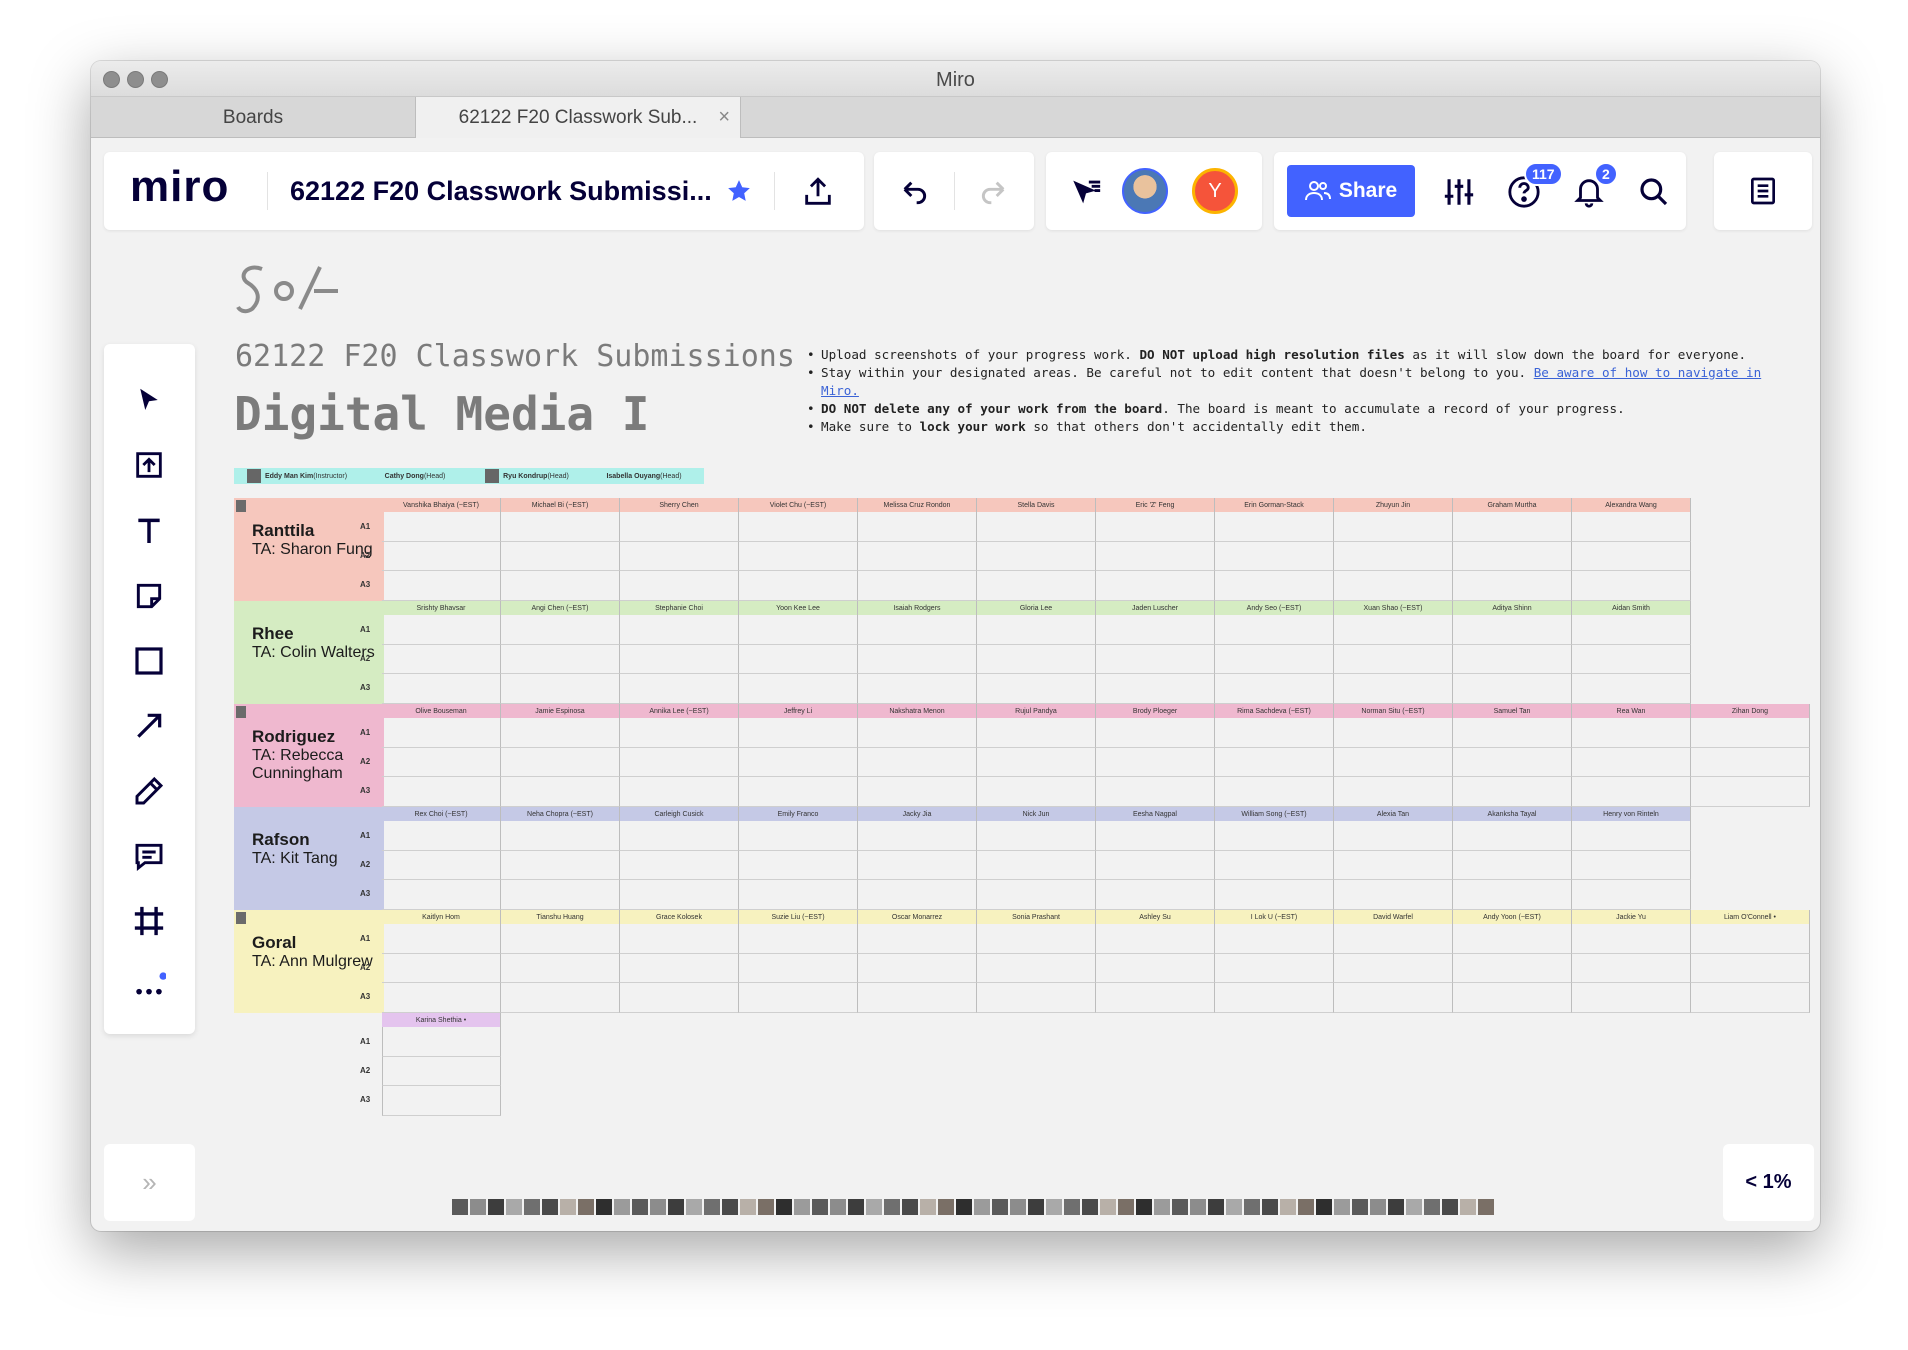 The height and width of the screenshot is (1350, 1908). What do you see at coordinates (1768, 1182) in the screenshot?
I see `zoom-level: < 1%` at bounding box center [1768, 1182].